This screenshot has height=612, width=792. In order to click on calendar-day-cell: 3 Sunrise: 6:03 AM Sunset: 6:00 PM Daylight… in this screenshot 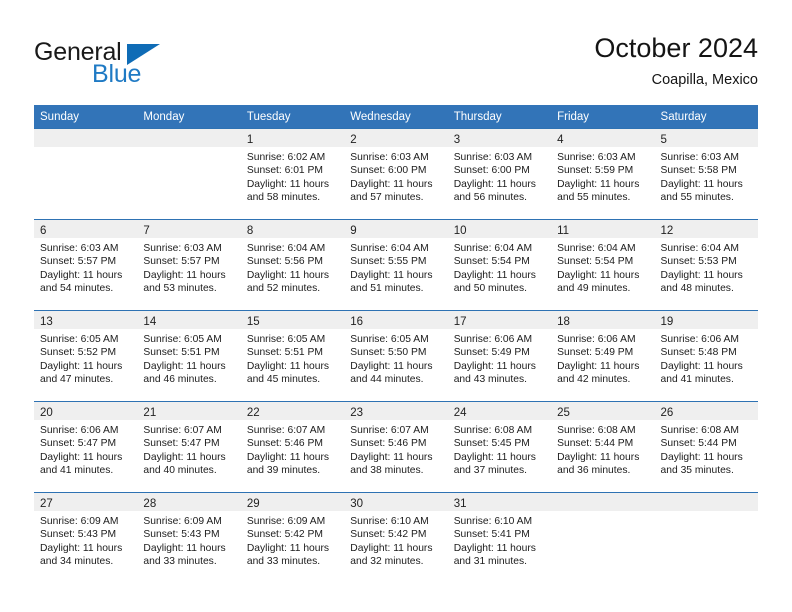, I will do `click(499, 174)`.